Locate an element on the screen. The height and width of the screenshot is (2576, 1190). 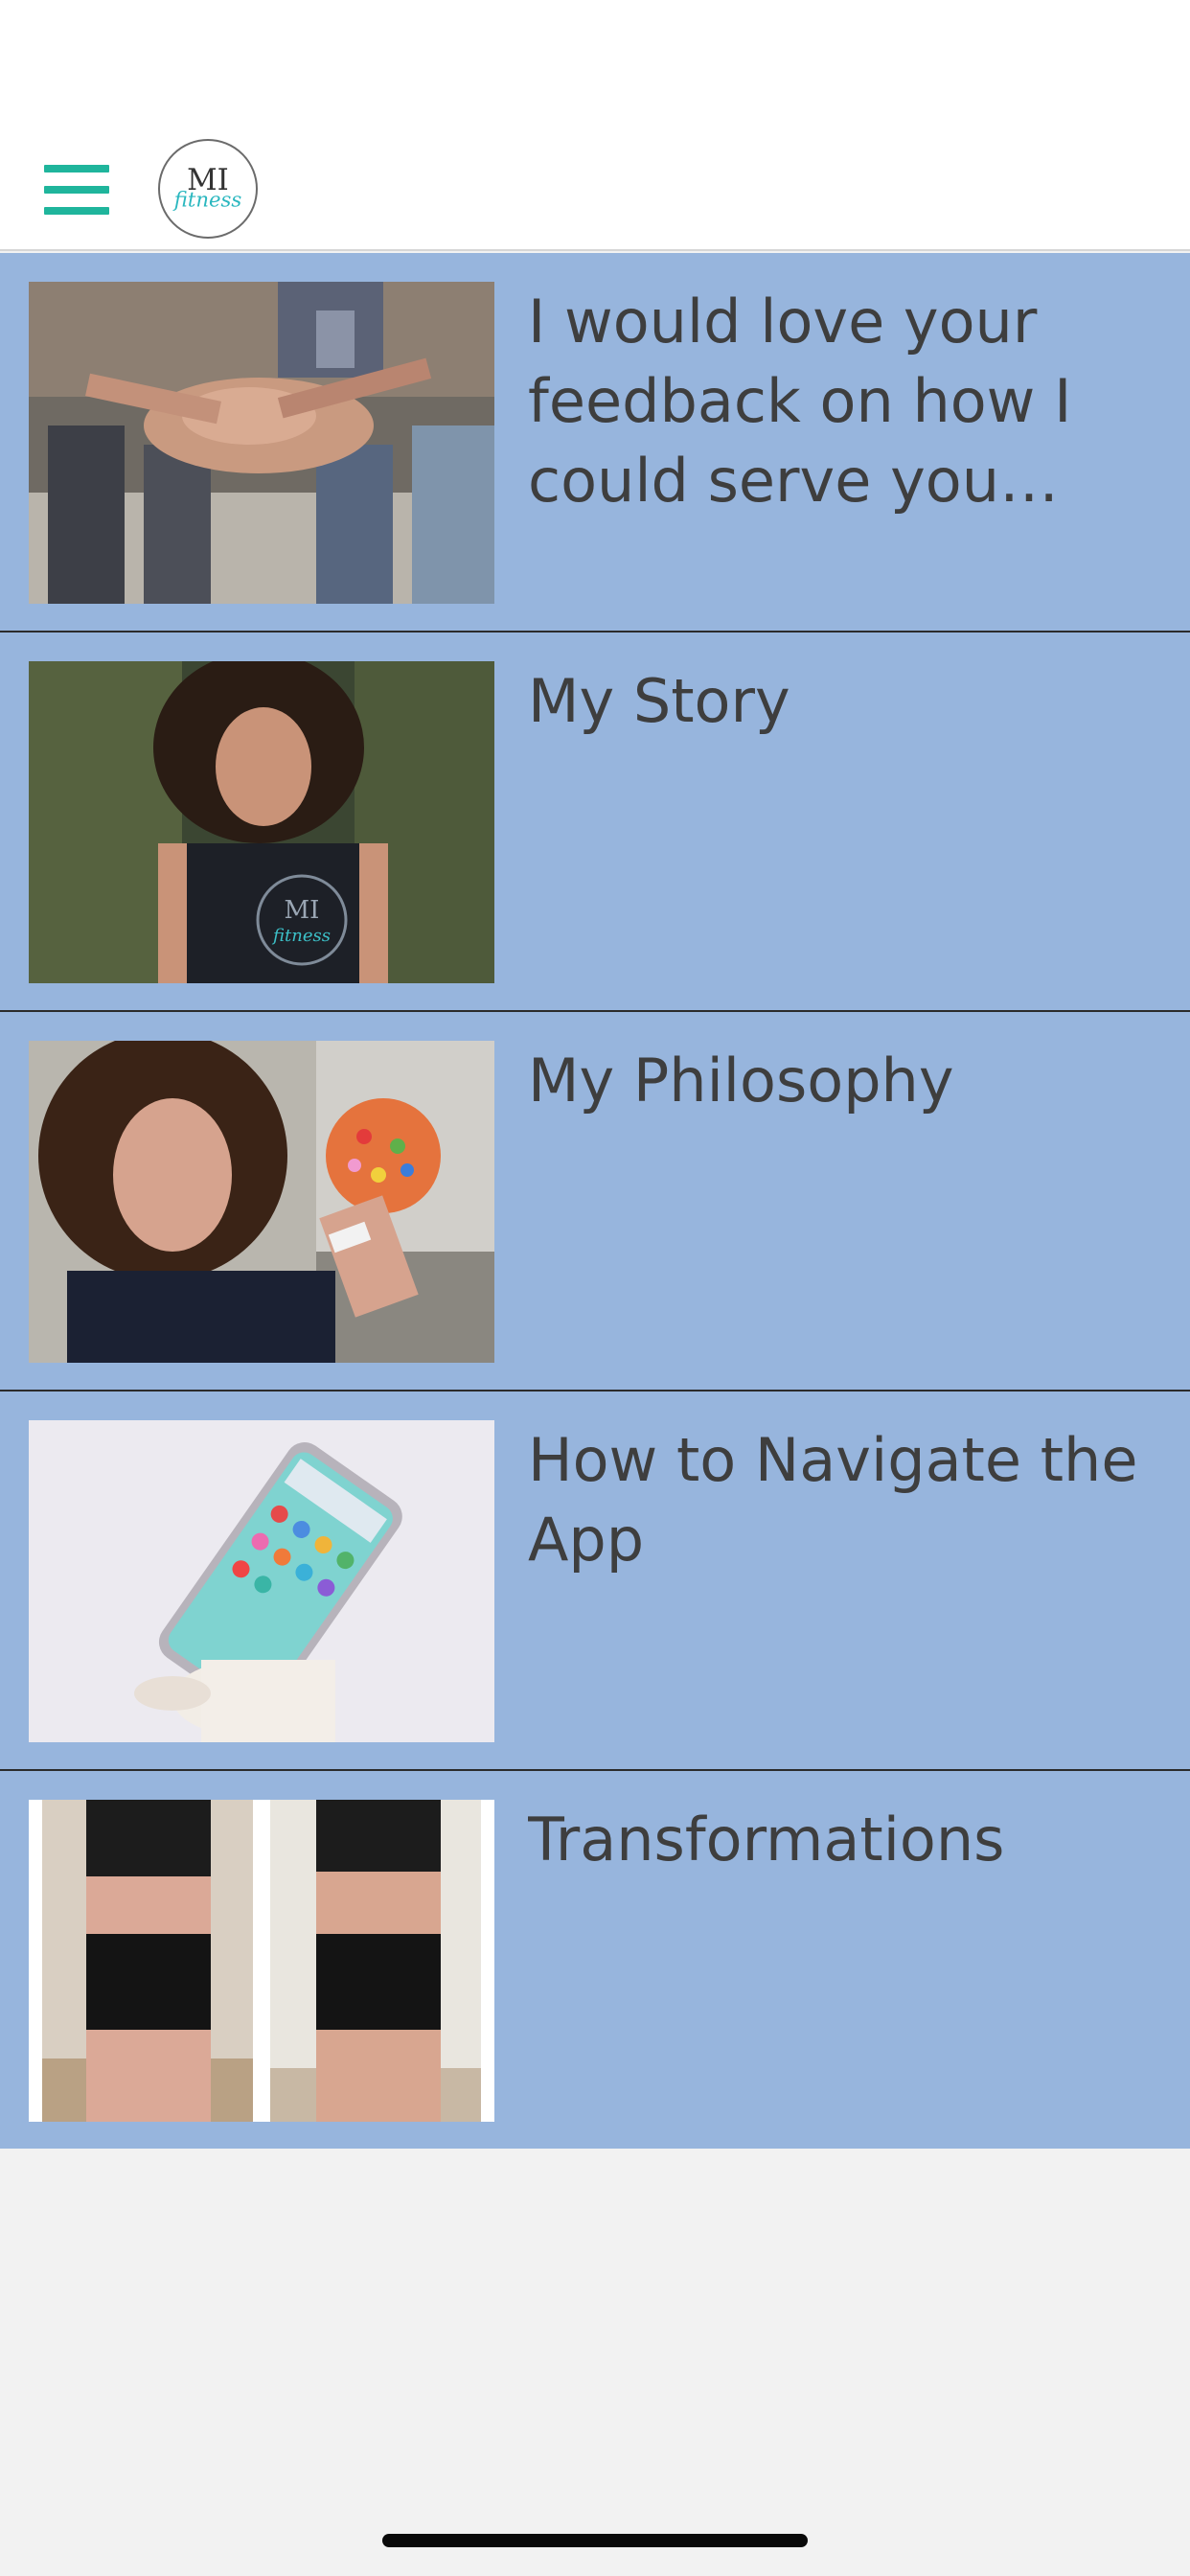
hands-together-photo is located at coordinates (262, 443).